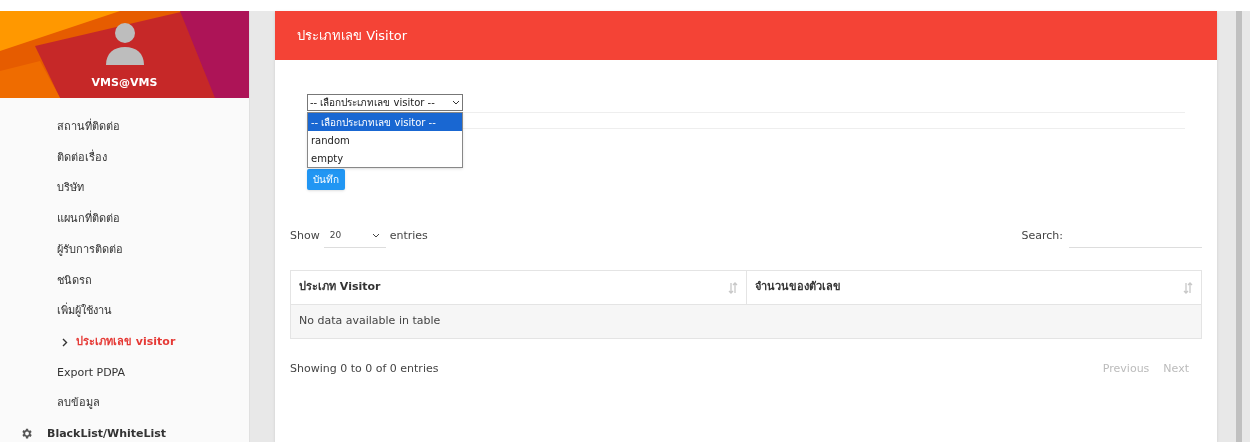 Image resolution: width=1250 pixels, height=442 pixels. What do you see at coordinates (408, 235) in the screenshot?
I see `entries-label: entries` at bounding box center [408, 235].